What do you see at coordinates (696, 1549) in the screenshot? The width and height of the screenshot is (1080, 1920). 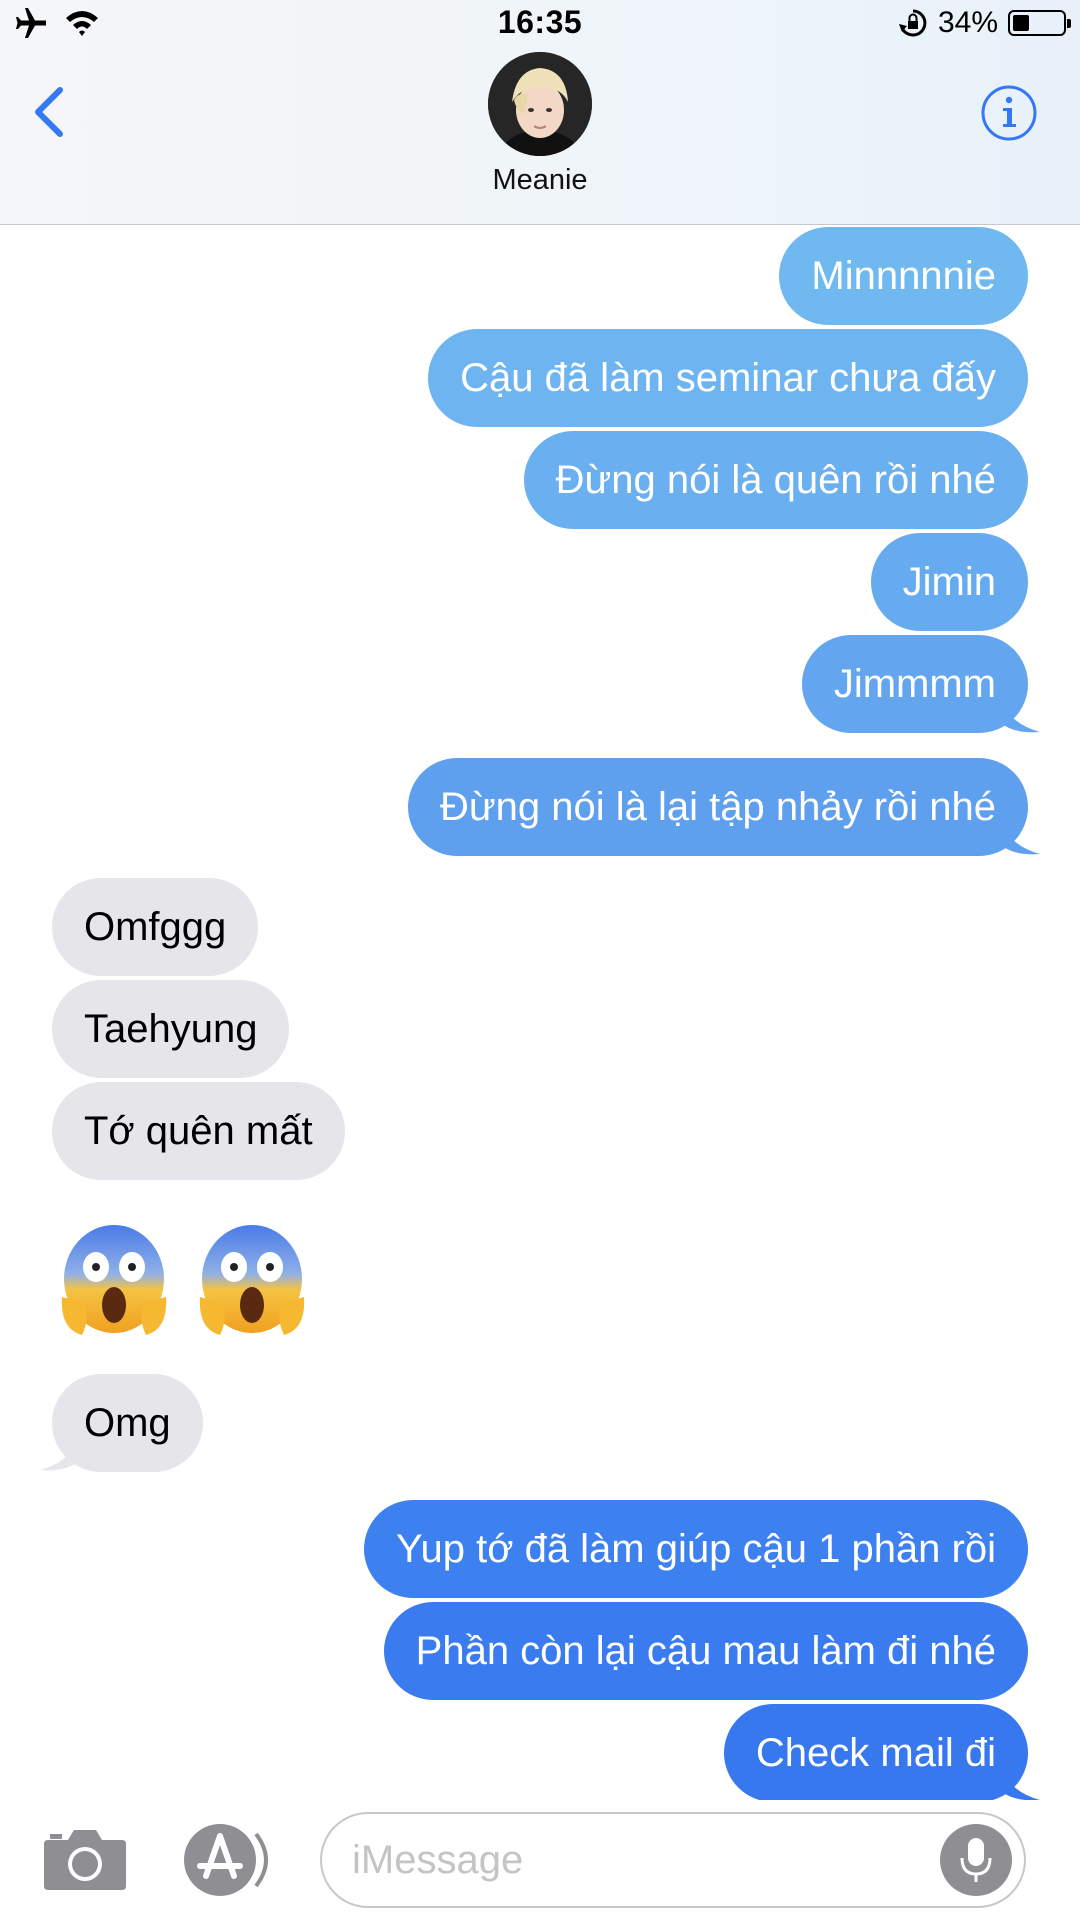 I see `message-bubble-outgoing: Yup tớ đã làm giúp cậu 1 phần rồi` at bounding box center [696, 1549].